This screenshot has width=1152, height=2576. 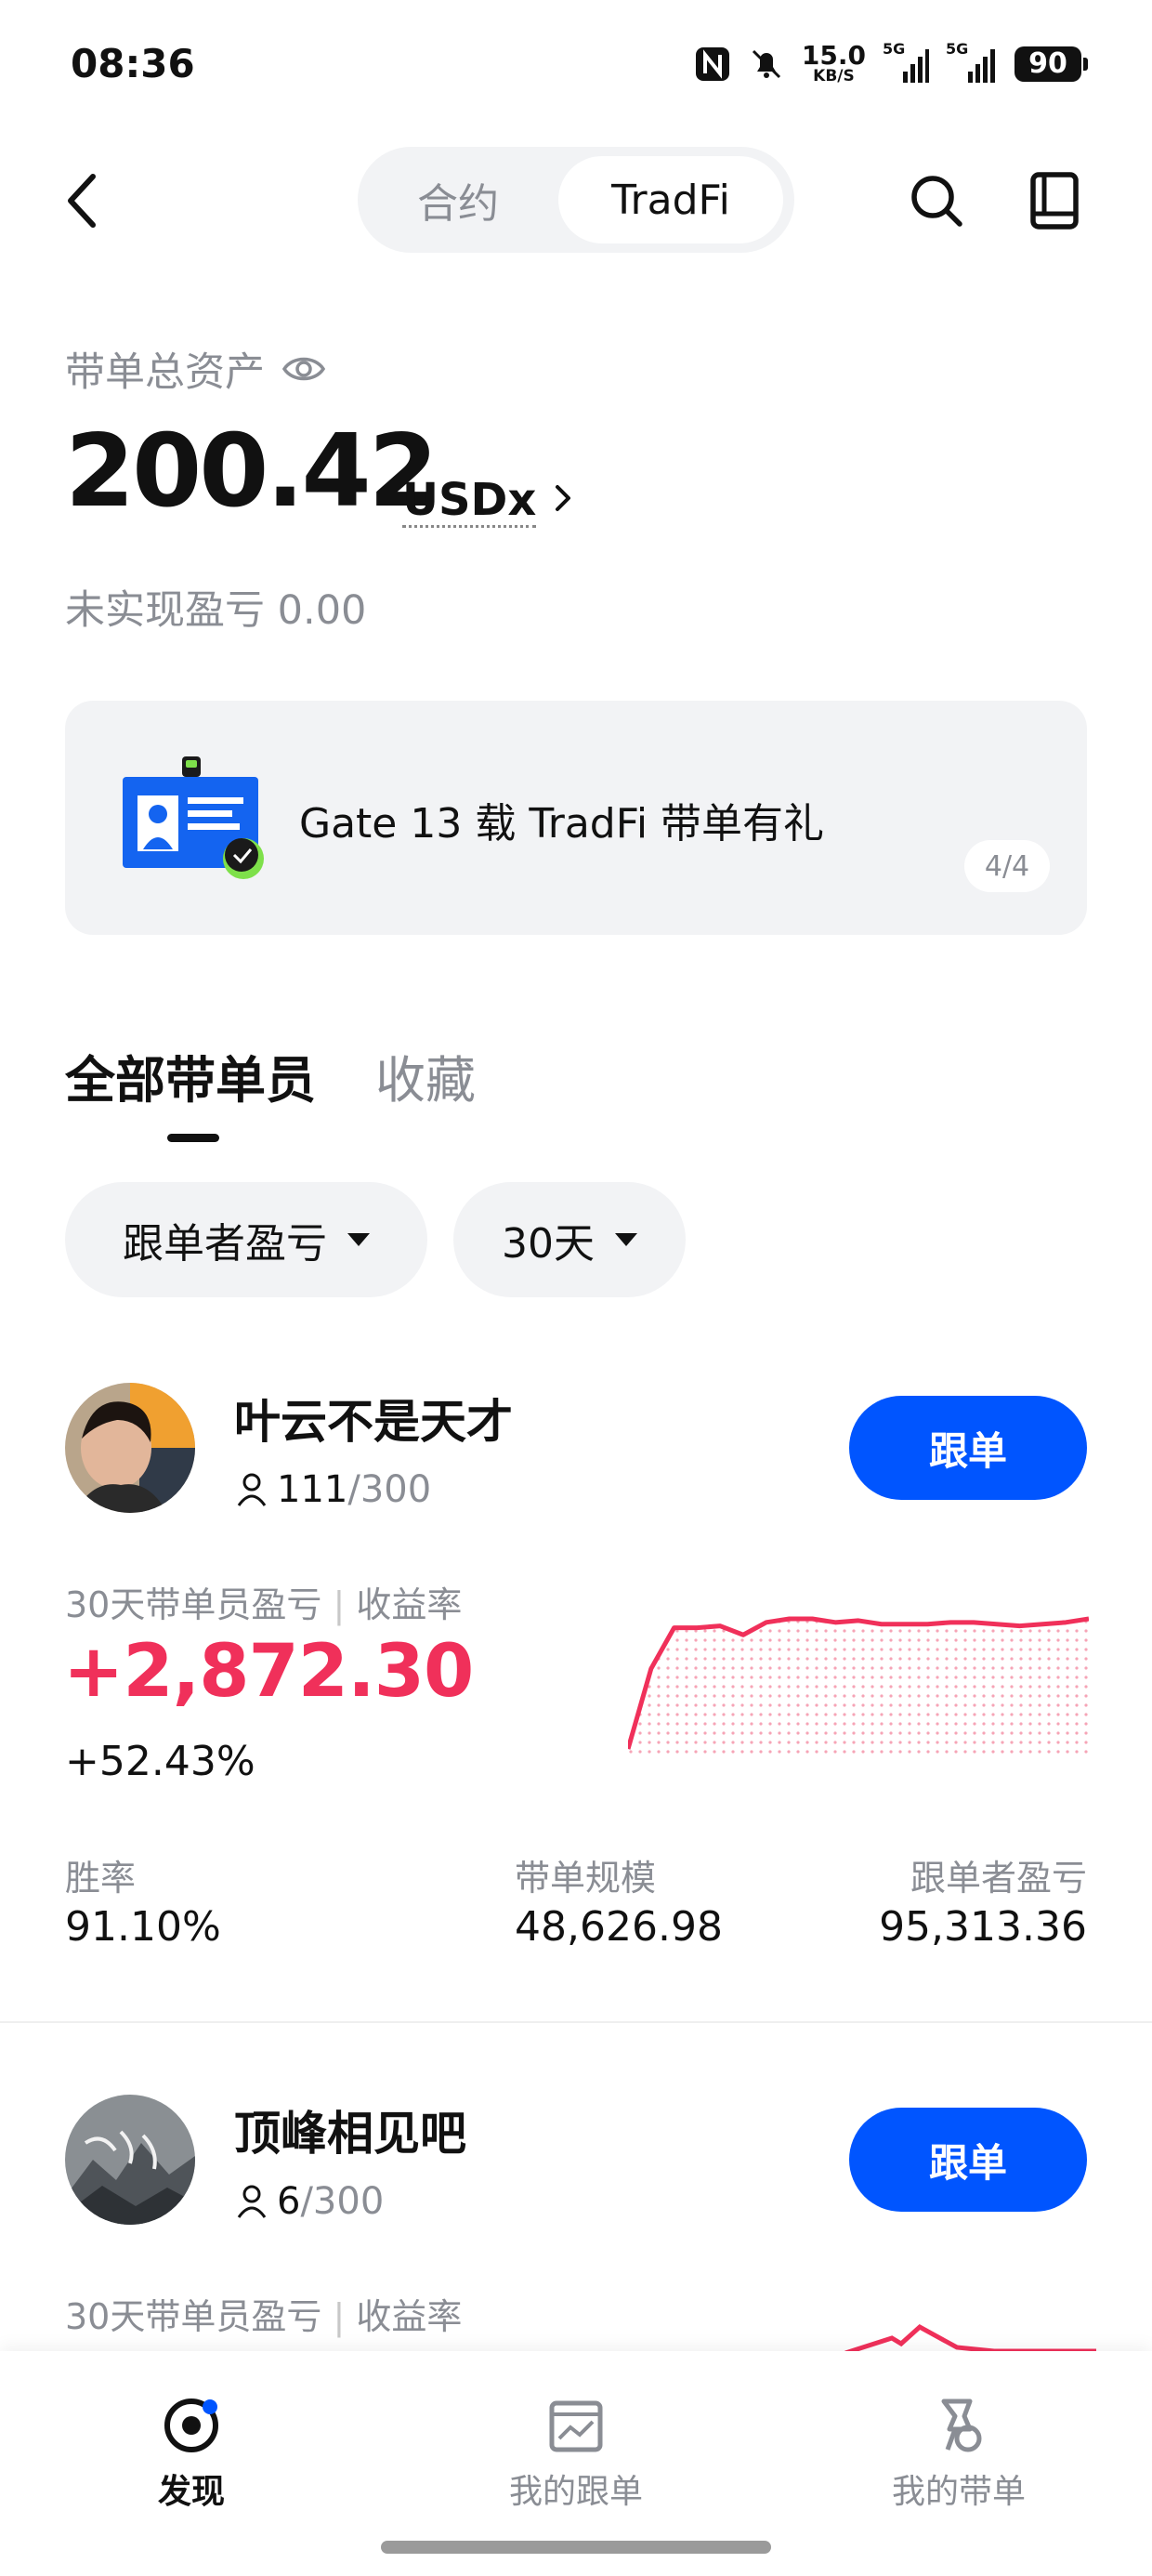 What do you see at coordinates (143, 1927) in the screenshot?
I see `win-rate-value: 91.10%` at bounding box center [143, 1927].